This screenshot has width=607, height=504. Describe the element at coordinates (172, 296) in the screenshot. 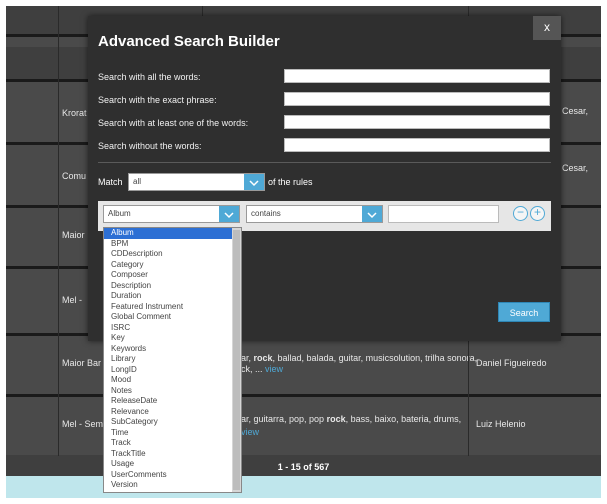

I see `dropdown-option: Duration` at that location.